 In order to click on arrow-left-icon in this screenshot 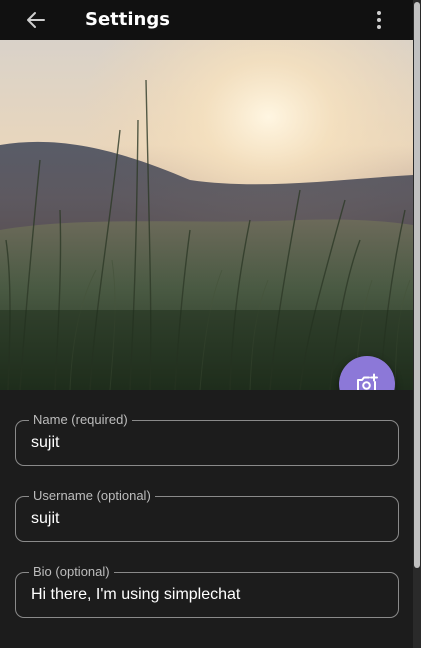, I will do `click(36, 20)`.